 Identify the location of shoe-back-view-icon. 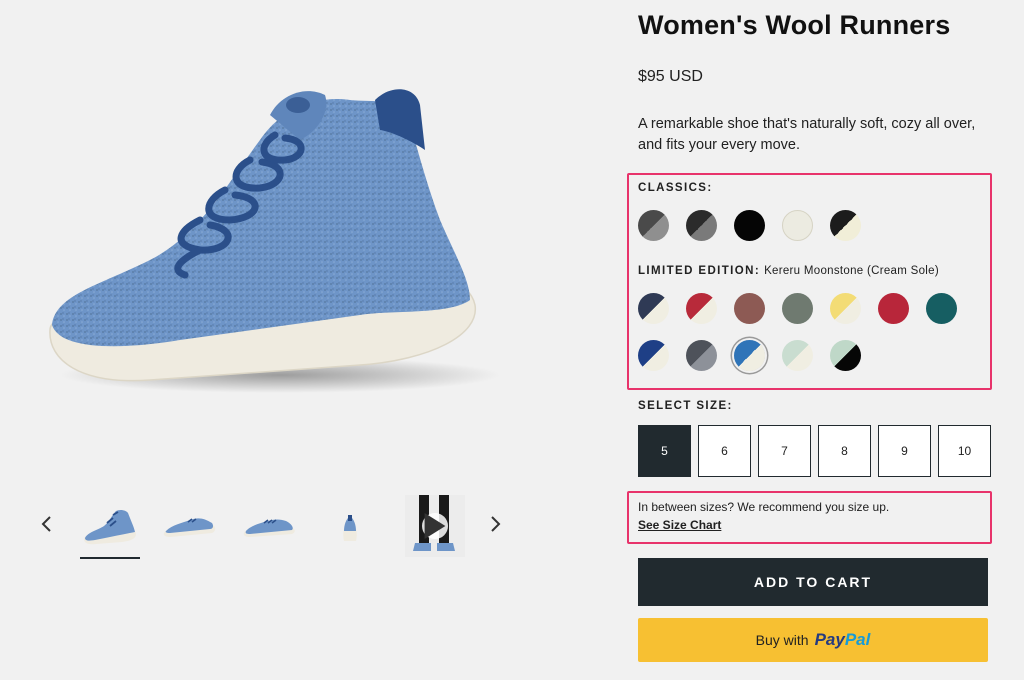
(350, 528).